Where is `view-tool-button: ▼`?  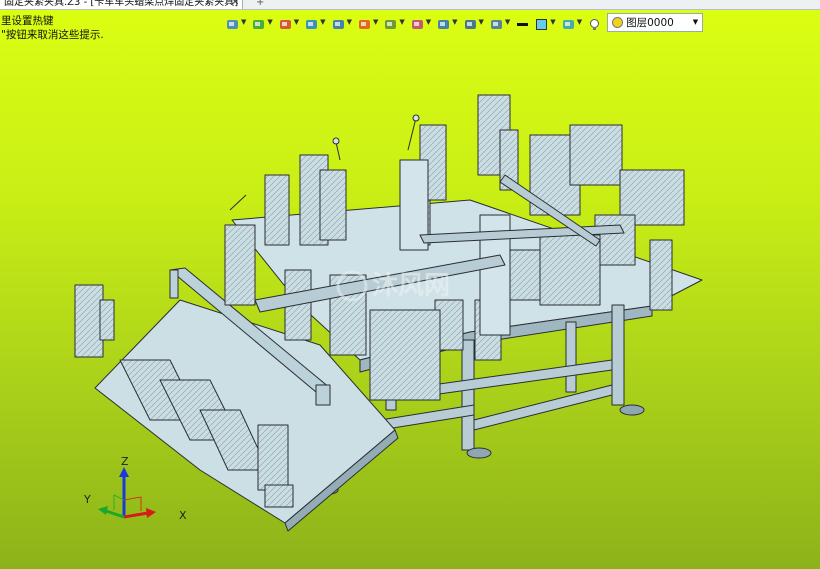
view-tool-button: ▼ is located at coordinates (342, 22).